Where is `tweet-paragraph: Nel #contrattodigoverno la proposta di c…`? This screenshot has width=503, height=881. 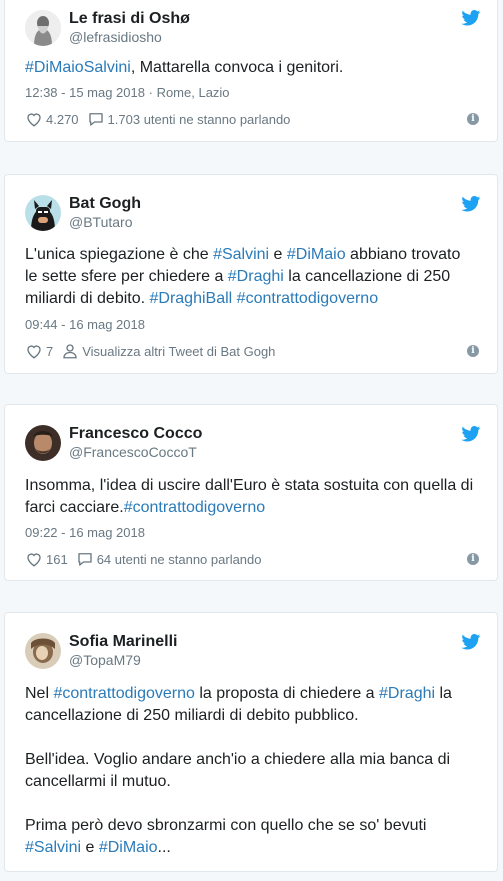
tweet-paragraph: Nel #contrattodigoverno la proposta di c… is located at coordinates (251, 705).